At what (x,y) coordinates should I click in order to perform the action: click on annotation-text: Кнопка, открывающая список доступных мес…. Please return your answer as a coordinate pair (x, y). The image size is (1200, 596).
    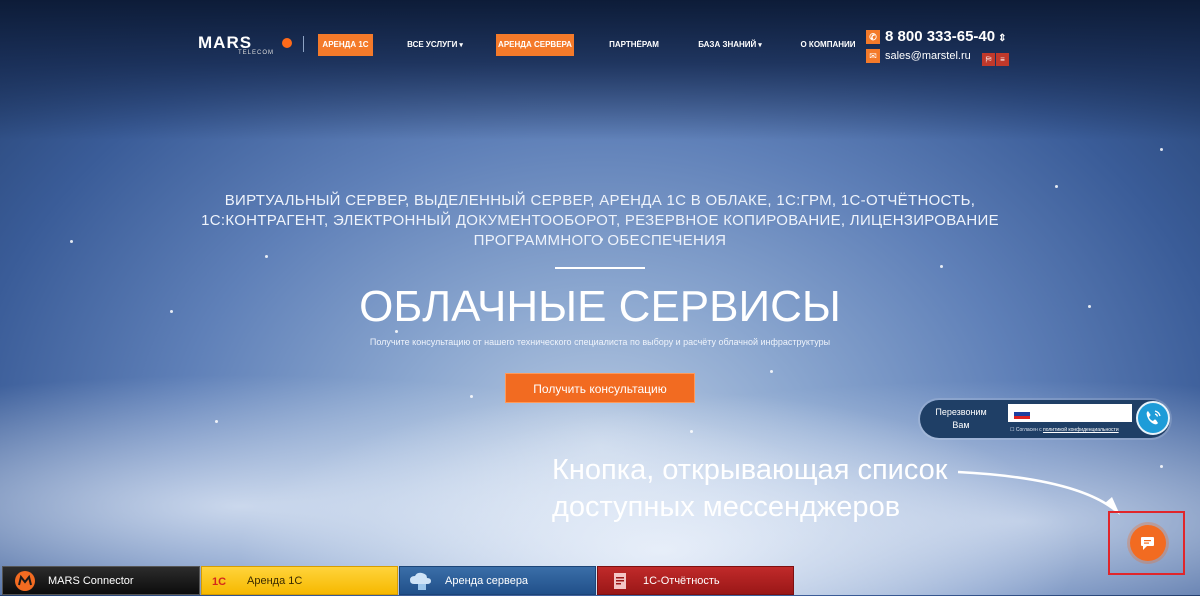
    Looking at the image, I should click on (752, 489).